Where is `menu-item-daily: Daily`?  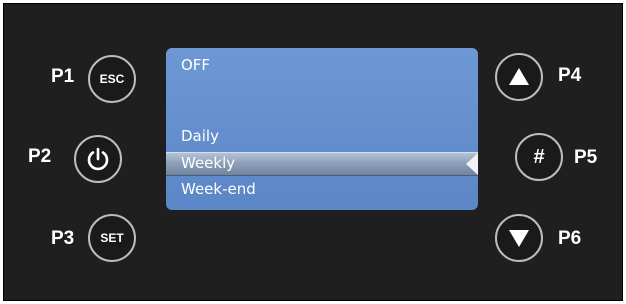 menu-item-daily: Daily is located at coordinates (200, 136).